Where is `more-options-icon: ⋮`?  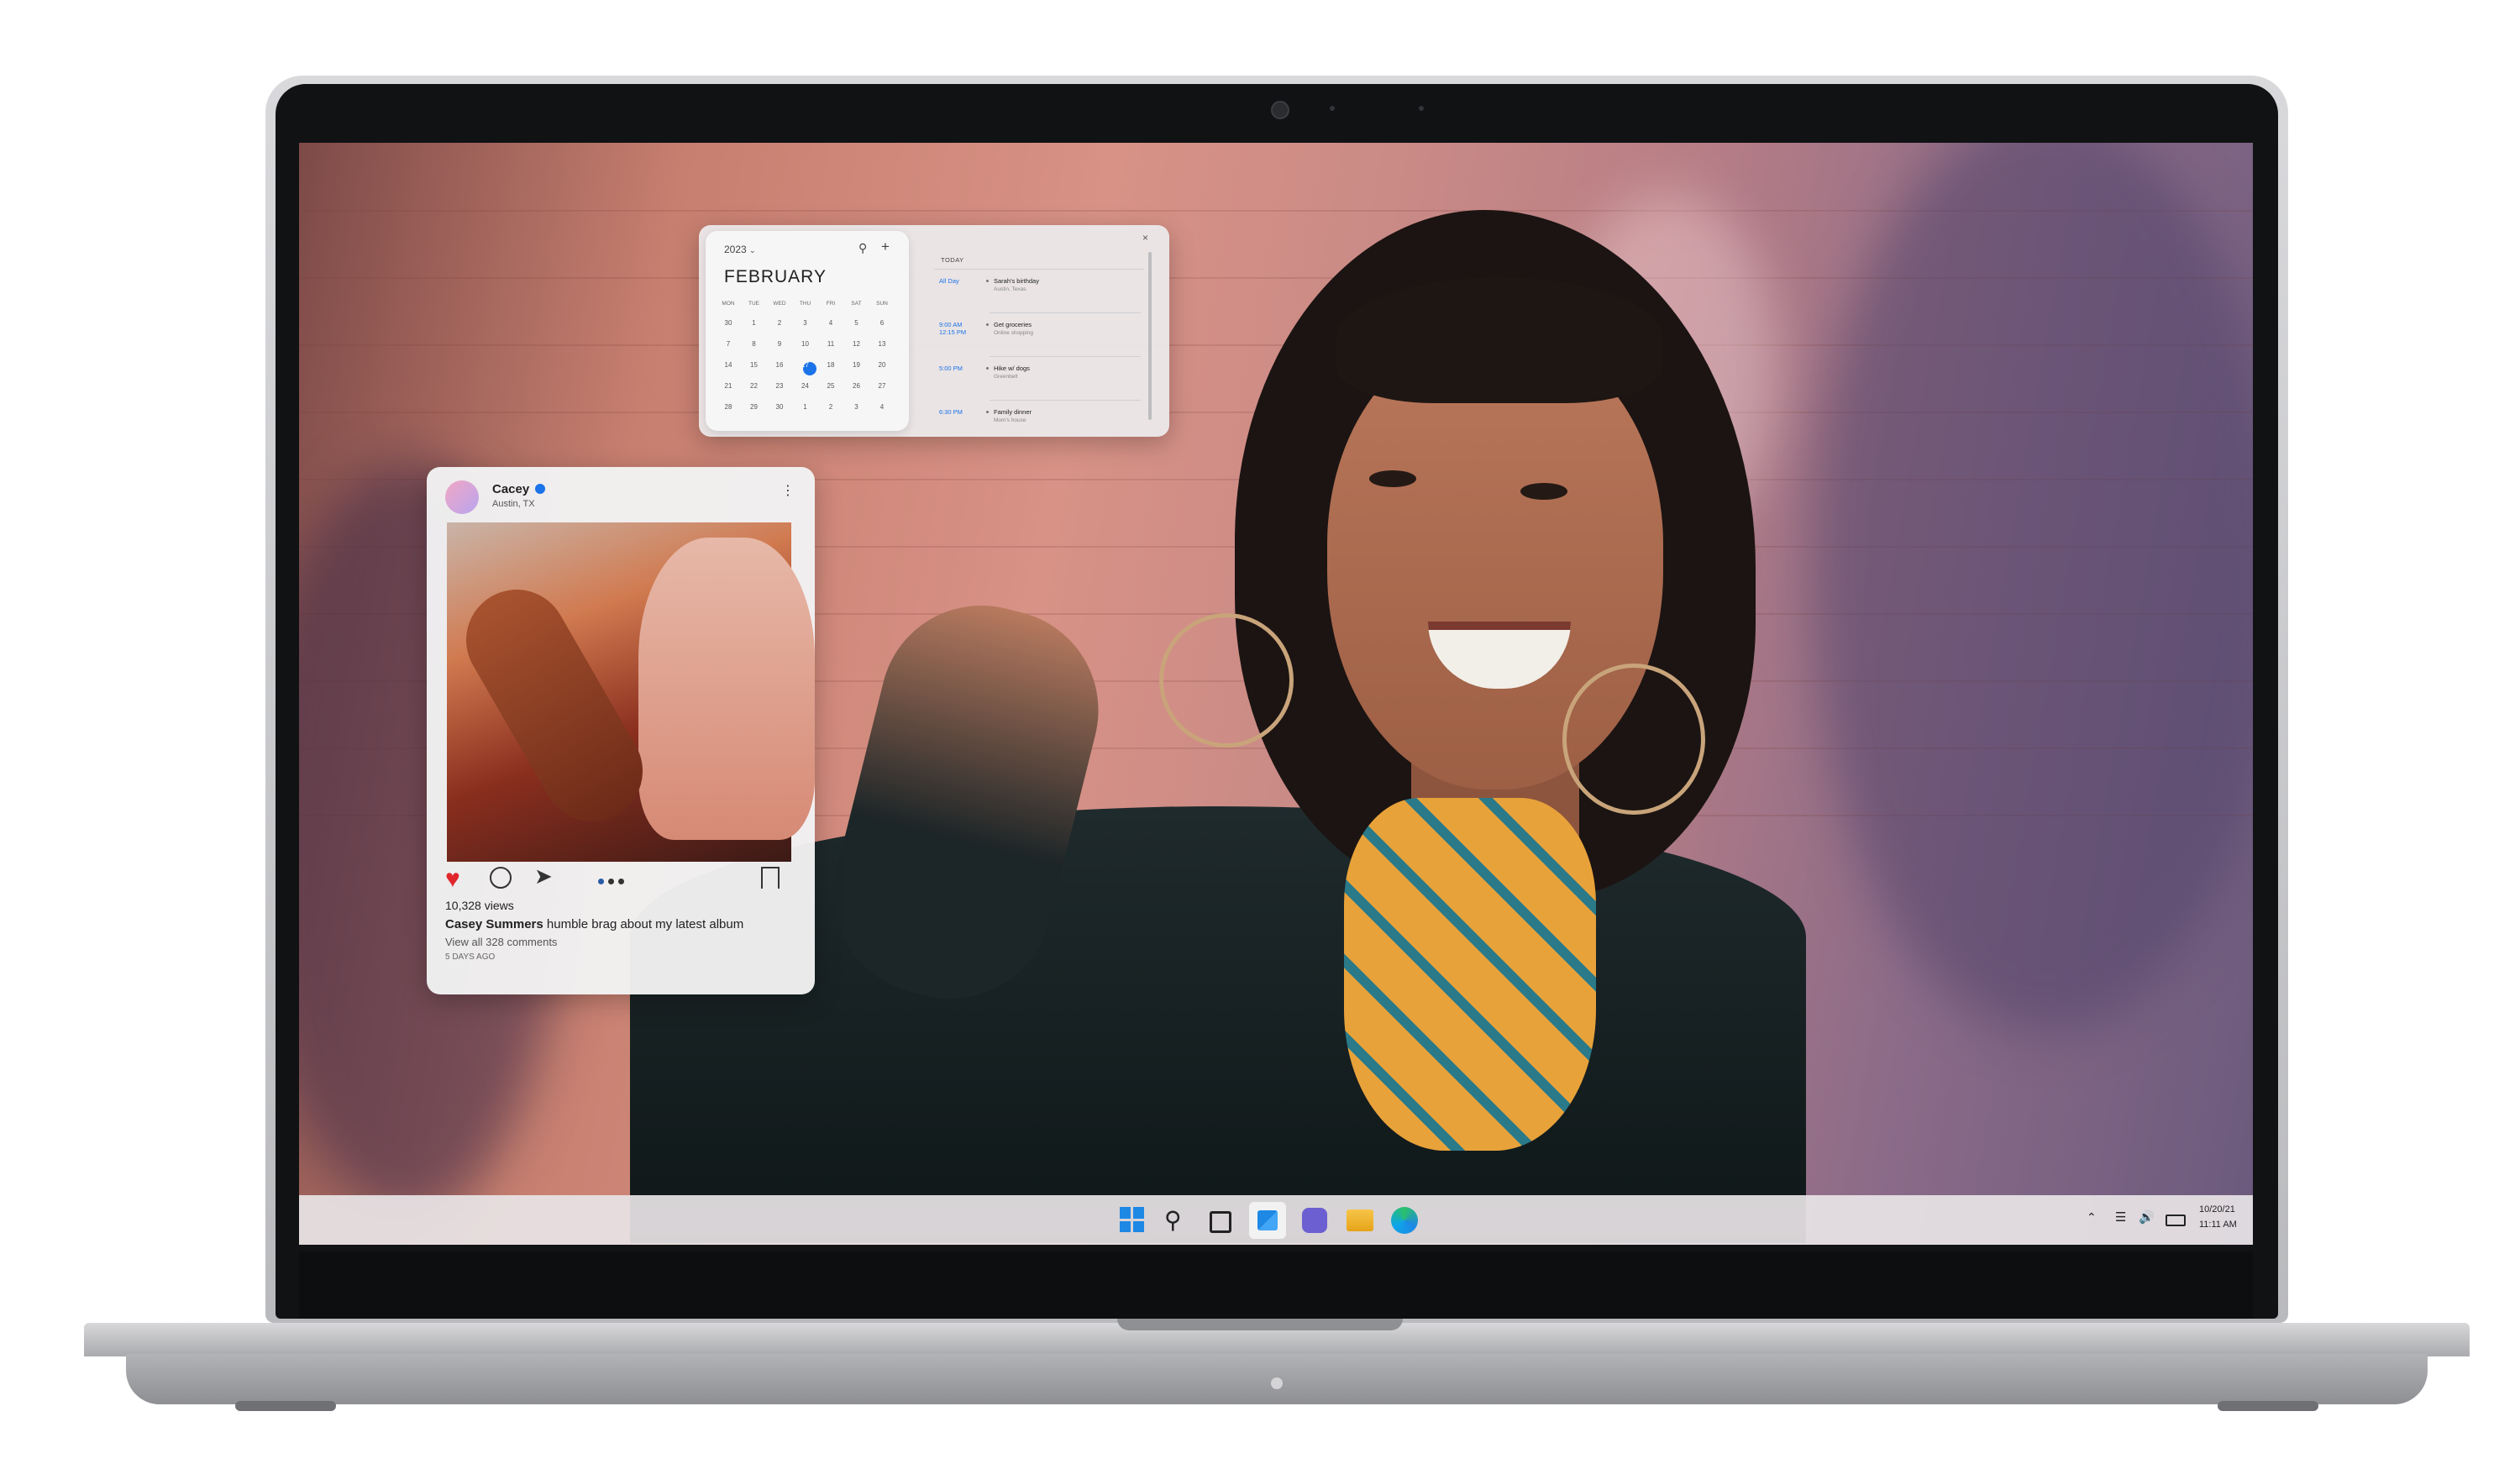 more-options-icon: ⋮ is located at coordinates (788, 490).